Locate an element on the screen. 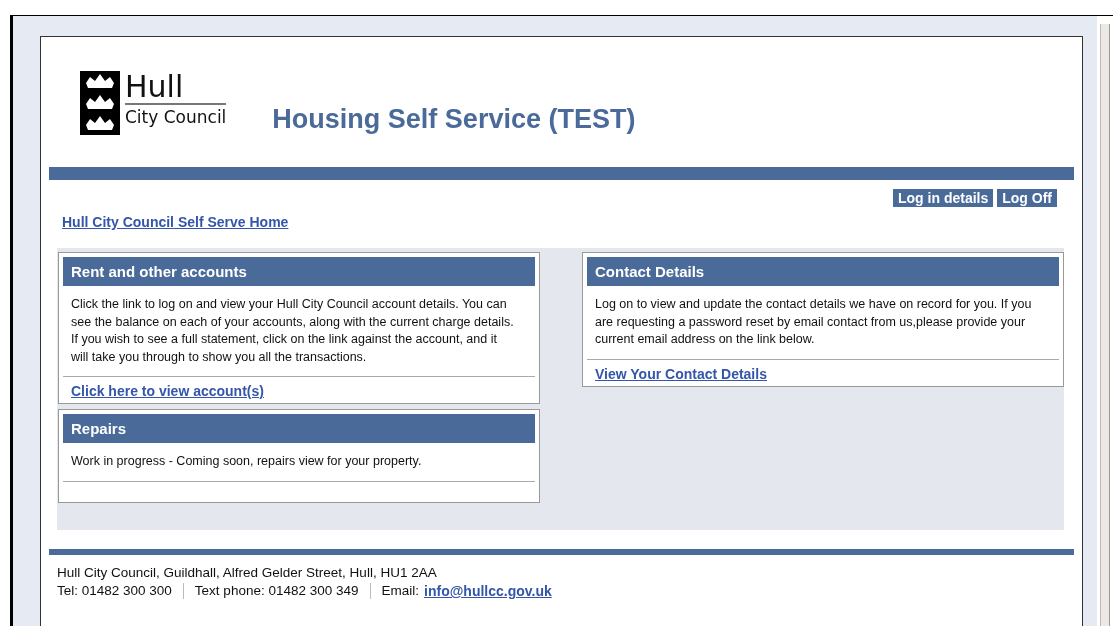 The width and height of the screenshot is (1113, 626). scrollbar is located at coordinates (1105, 325).